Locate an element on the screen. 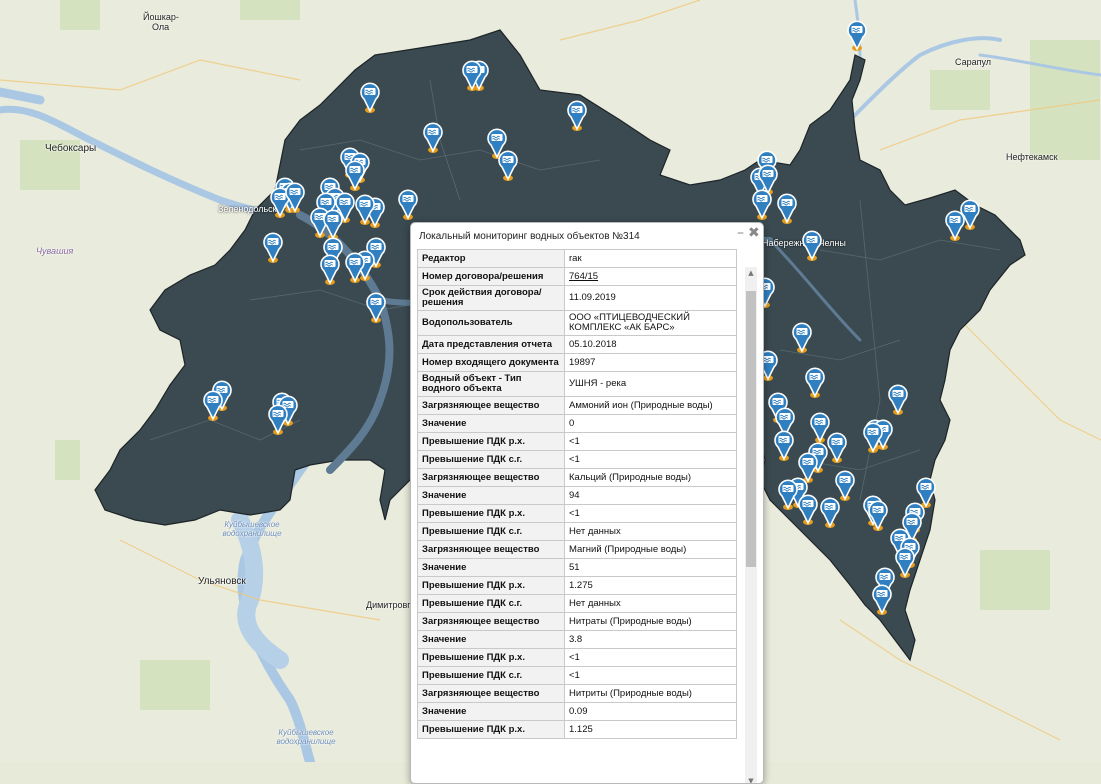 The height and width of the screenshot is (784, 1101). scroll-up-icon: ▲ is located at coordinates (751, 273).